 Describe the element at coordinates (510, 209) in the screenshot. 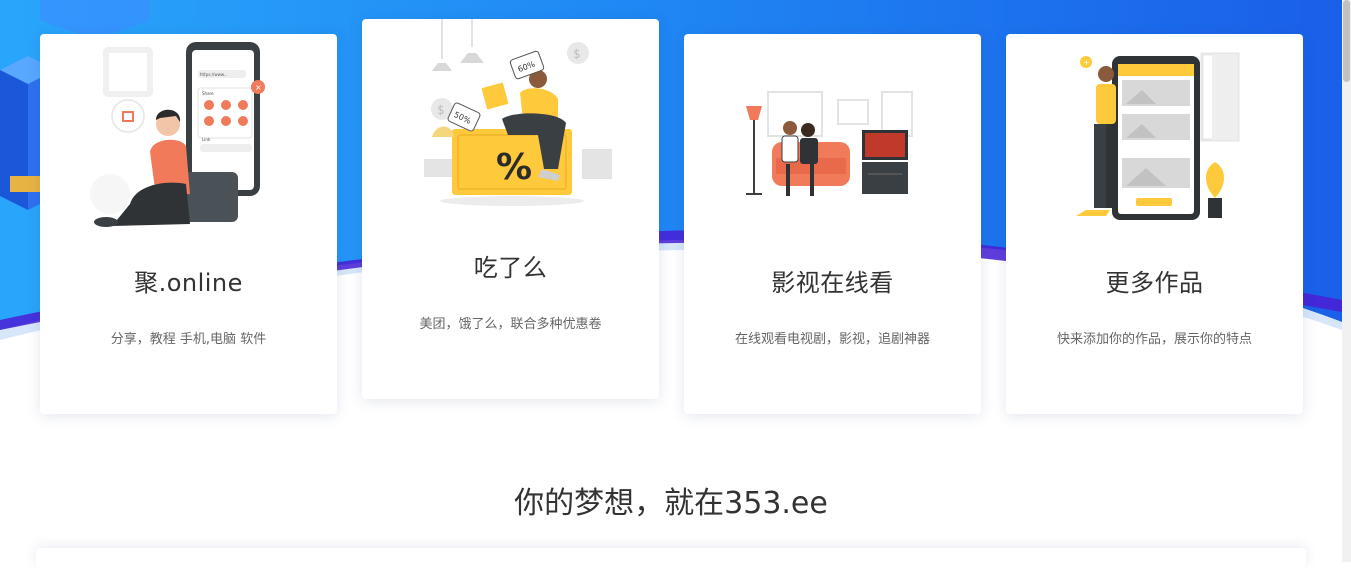

I see `card-food-deals: $ $ % 60% 50% 吃了么 美团，饿了么，联合多种优惠卷` at that location.